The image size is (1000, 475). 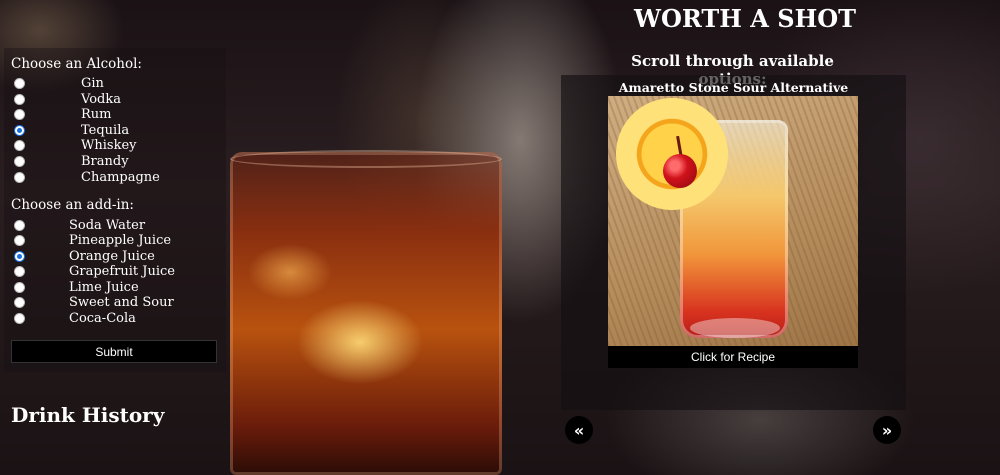 What do you see at coordinates (72, 205) in the screenshot?
I see `addin-group-label: Choose an add-in:` at bounding box center [72, 205].